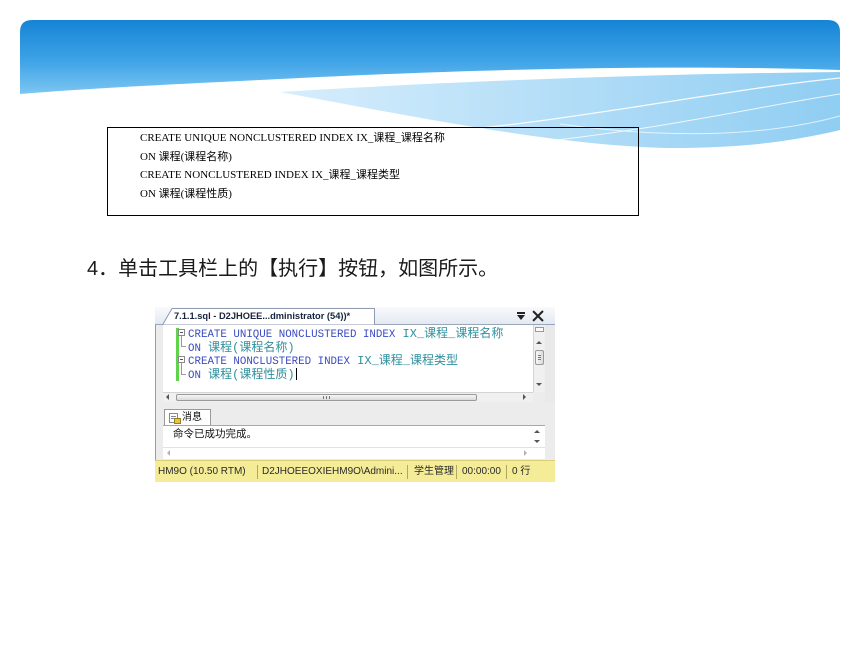 This screenshot has width=860, height=645. What do you see at coordinates (538, 316) in the screenshot?
I see `close-icon` at bounding box center [538, 316].